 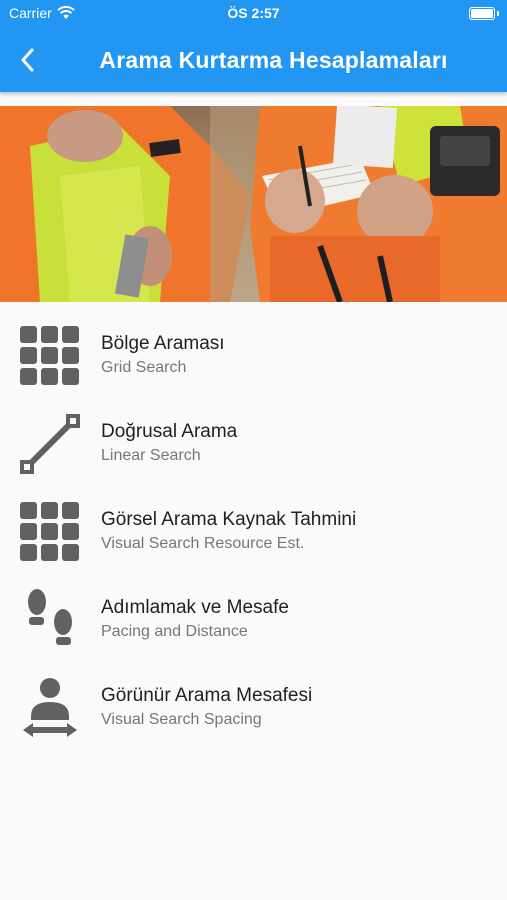 I want to click on battery-tip, so click(x=498, y=13).